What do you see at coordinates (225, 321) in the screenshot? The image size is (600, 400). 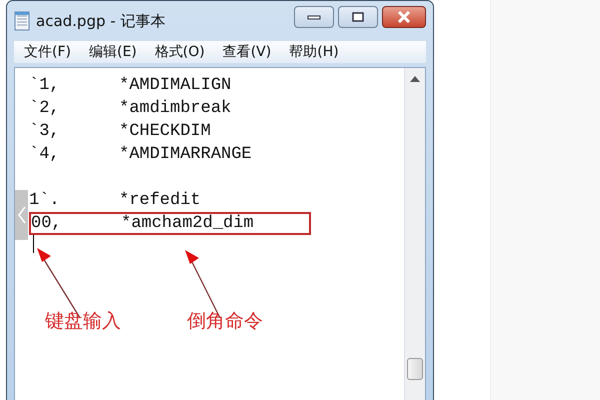 I see `annotation-label: 倒角命令` at bounding box center [225, 321].